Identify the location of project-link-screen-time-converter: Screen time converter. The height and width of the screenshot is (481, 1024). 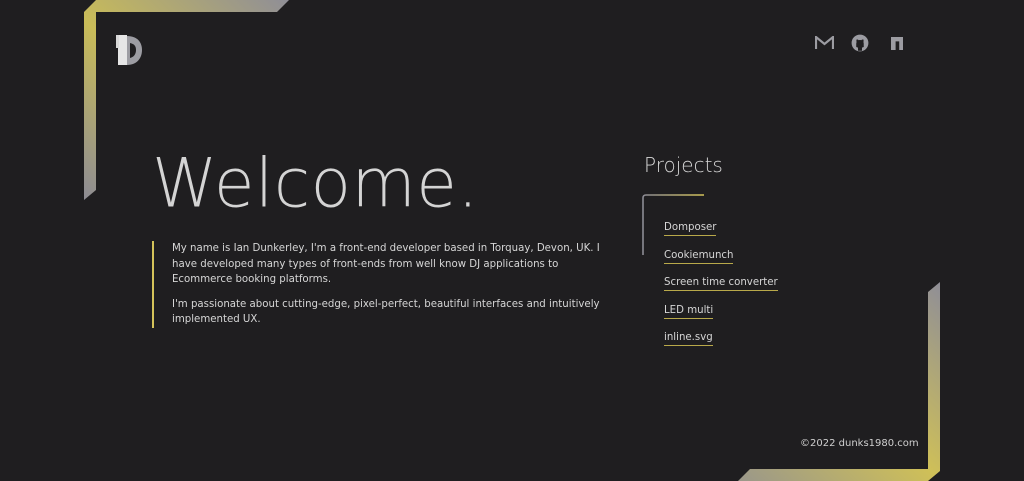
(721, 284).